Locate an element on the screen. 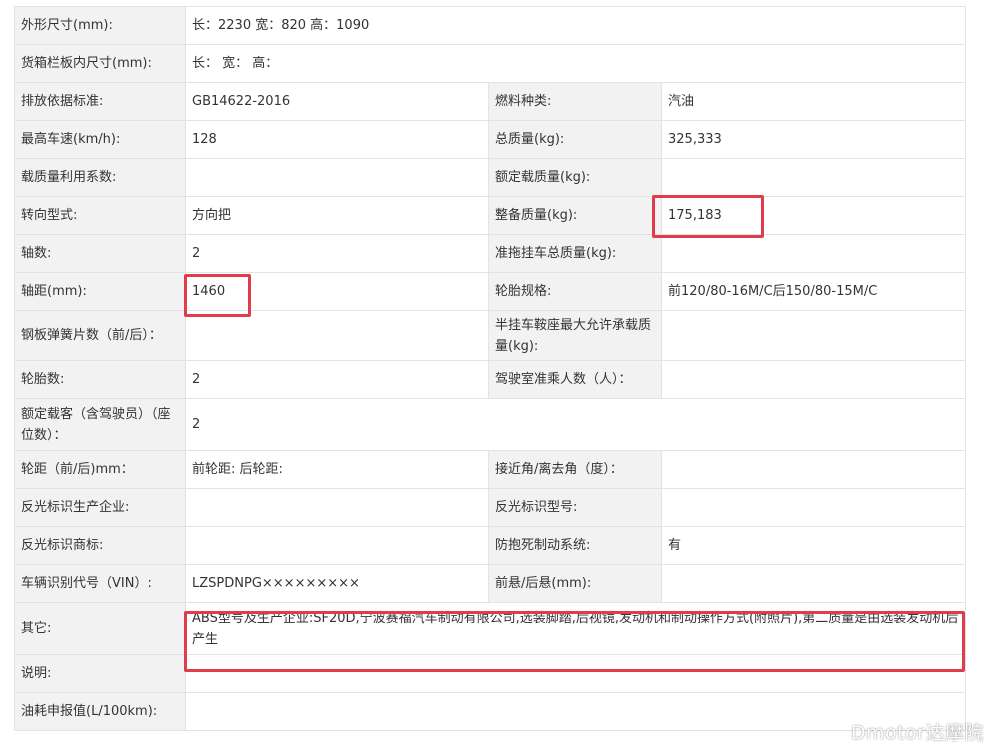  table-row: 货箱栏板内尺寸(mm): 长： 宽： 高： is located at coordinates (490, 63).